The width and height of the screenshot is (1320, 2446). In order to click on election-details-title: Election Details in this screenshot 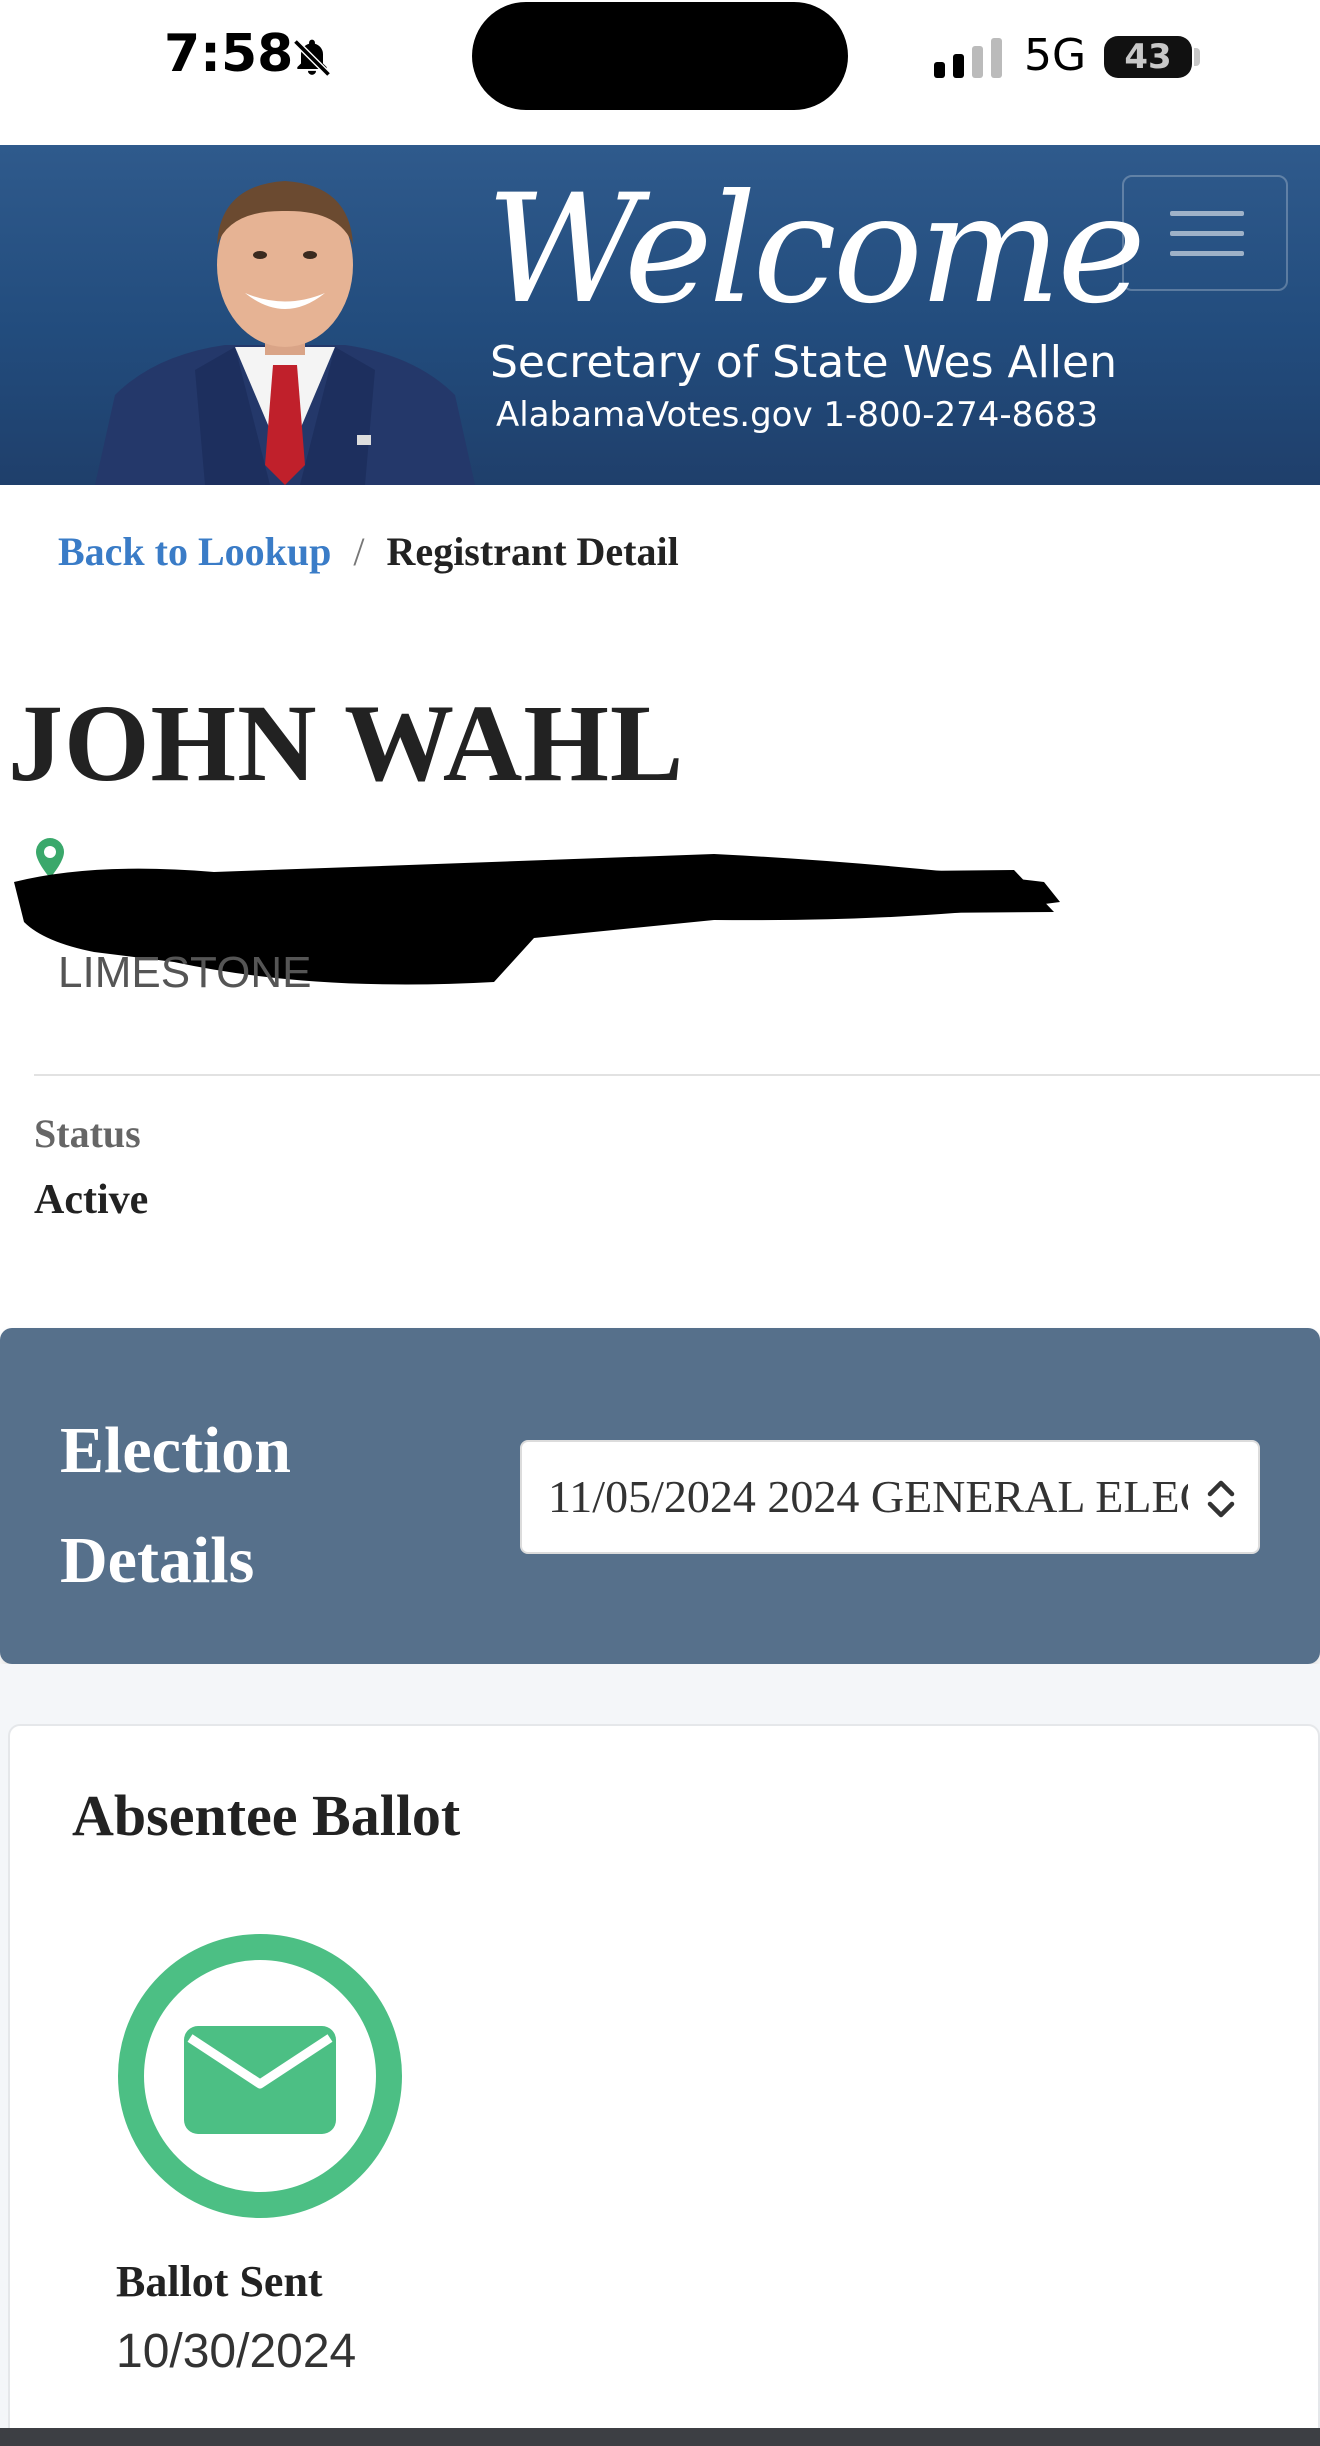, I will do `click(175, 1505)`.